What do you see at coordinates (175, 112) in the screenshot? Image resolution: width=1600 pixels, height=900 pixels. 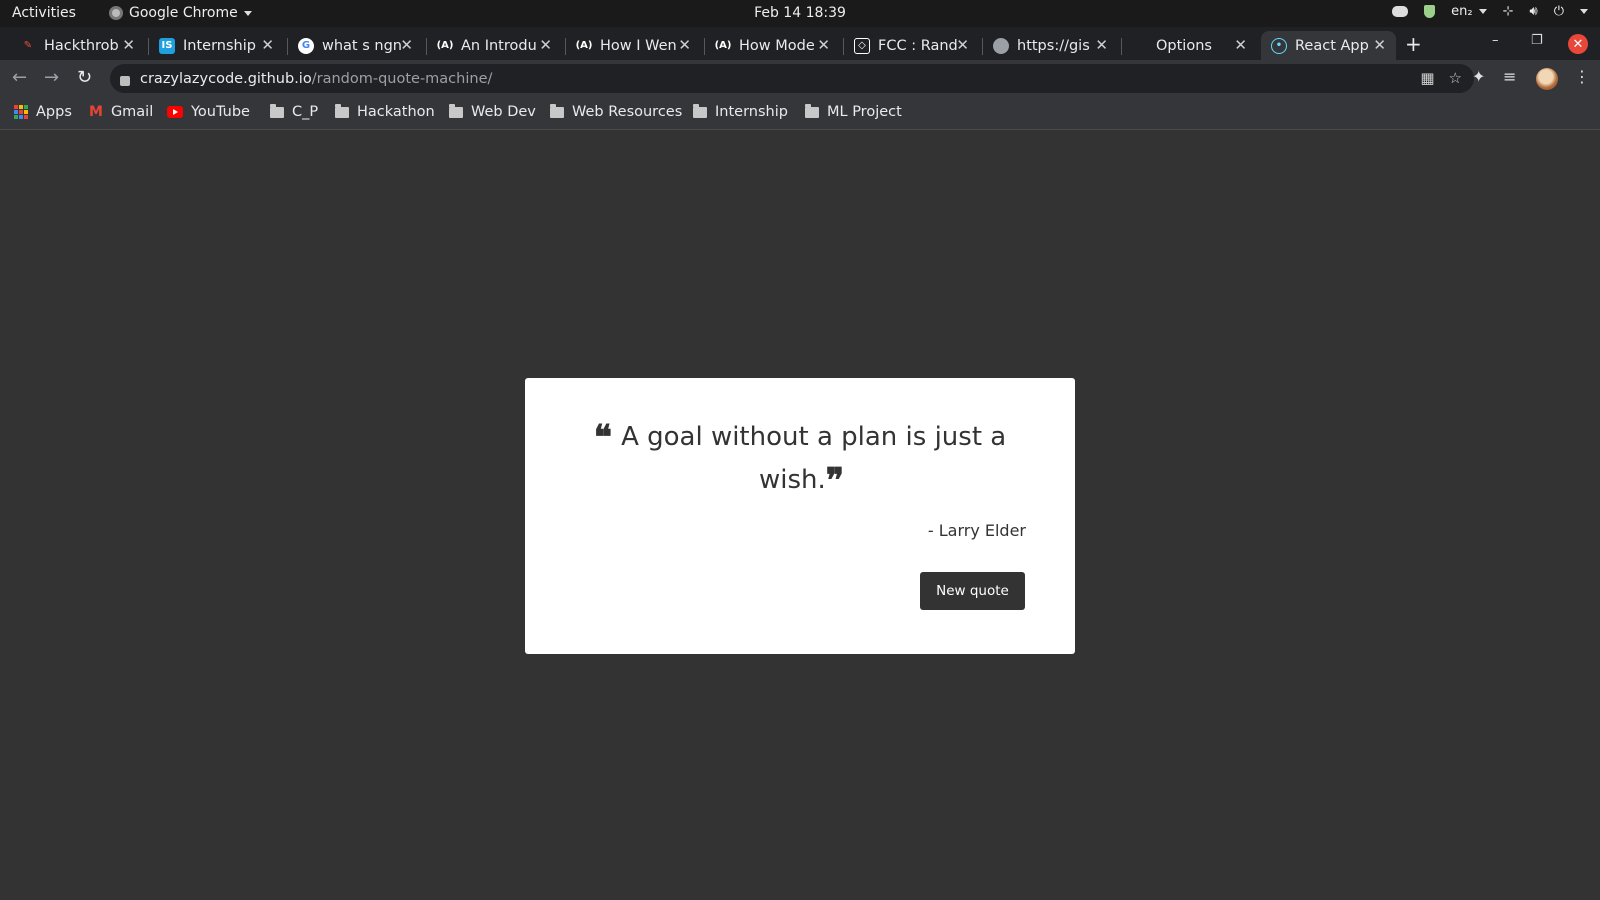 I see `youtube-icon` at bounding box center [175, 112].